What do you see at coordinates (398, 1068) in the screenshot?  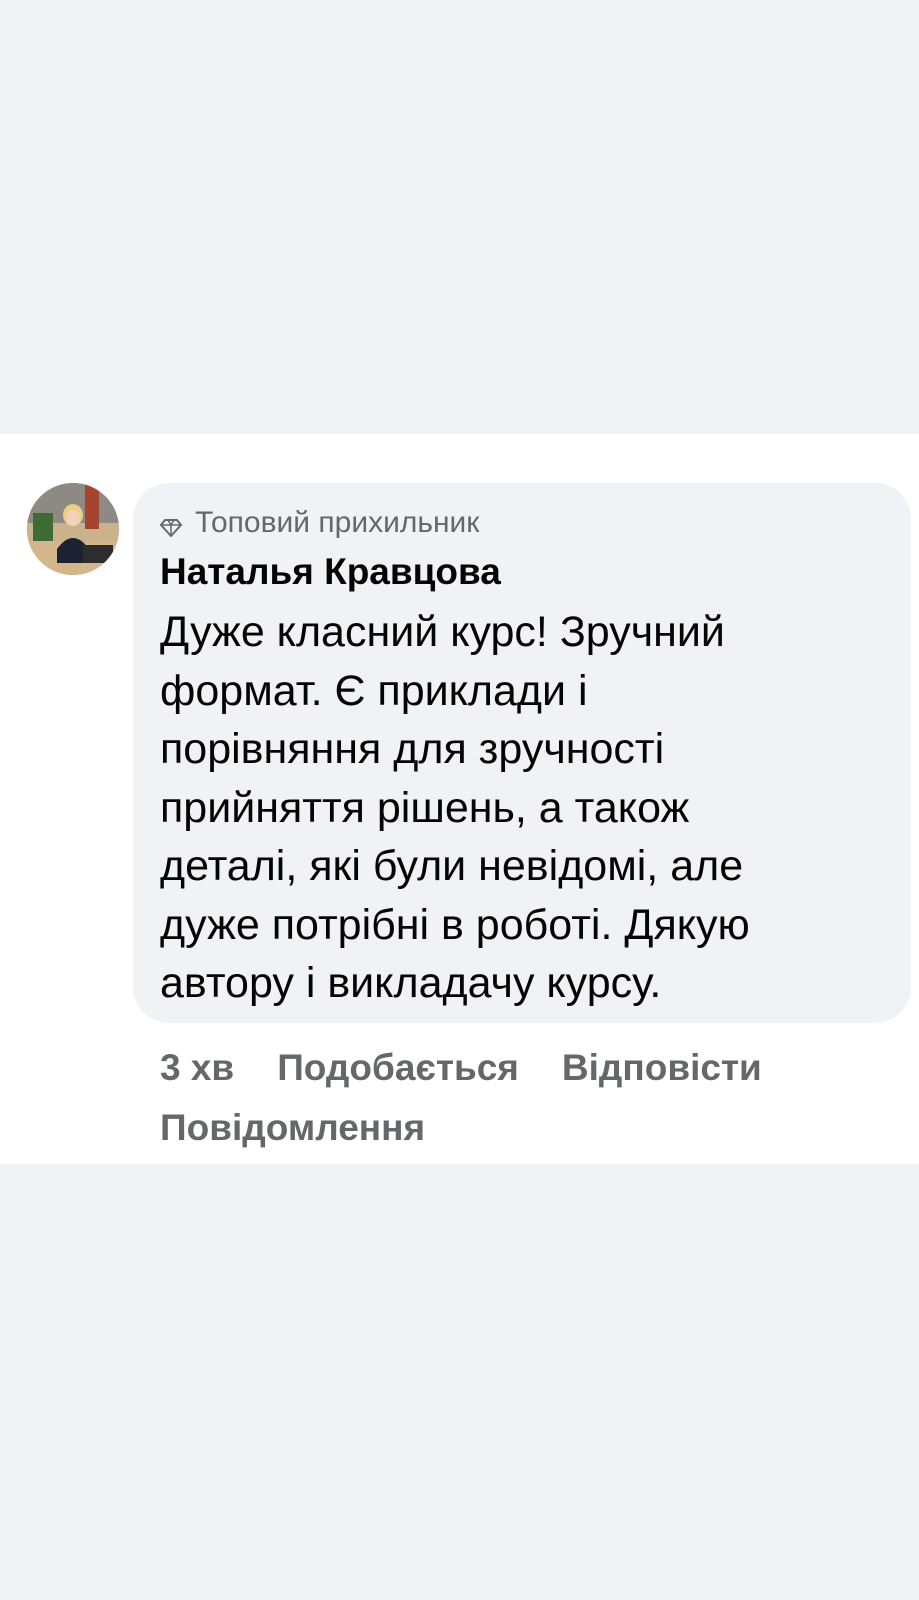 I see `like-button: Подобається` at bounding box center [398, 1068].